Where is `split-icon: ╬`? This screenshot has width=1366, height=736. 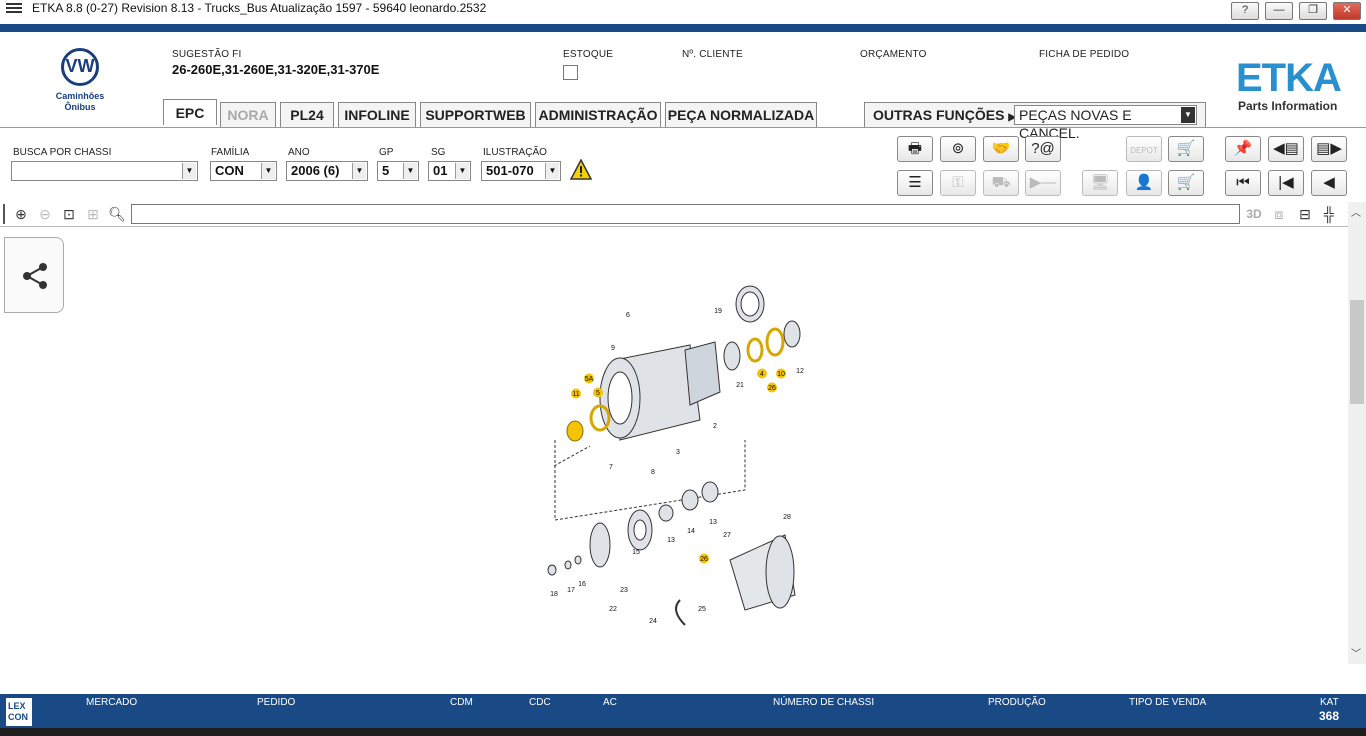 split-icon: ╬ is located at coordinates (1329, 214).